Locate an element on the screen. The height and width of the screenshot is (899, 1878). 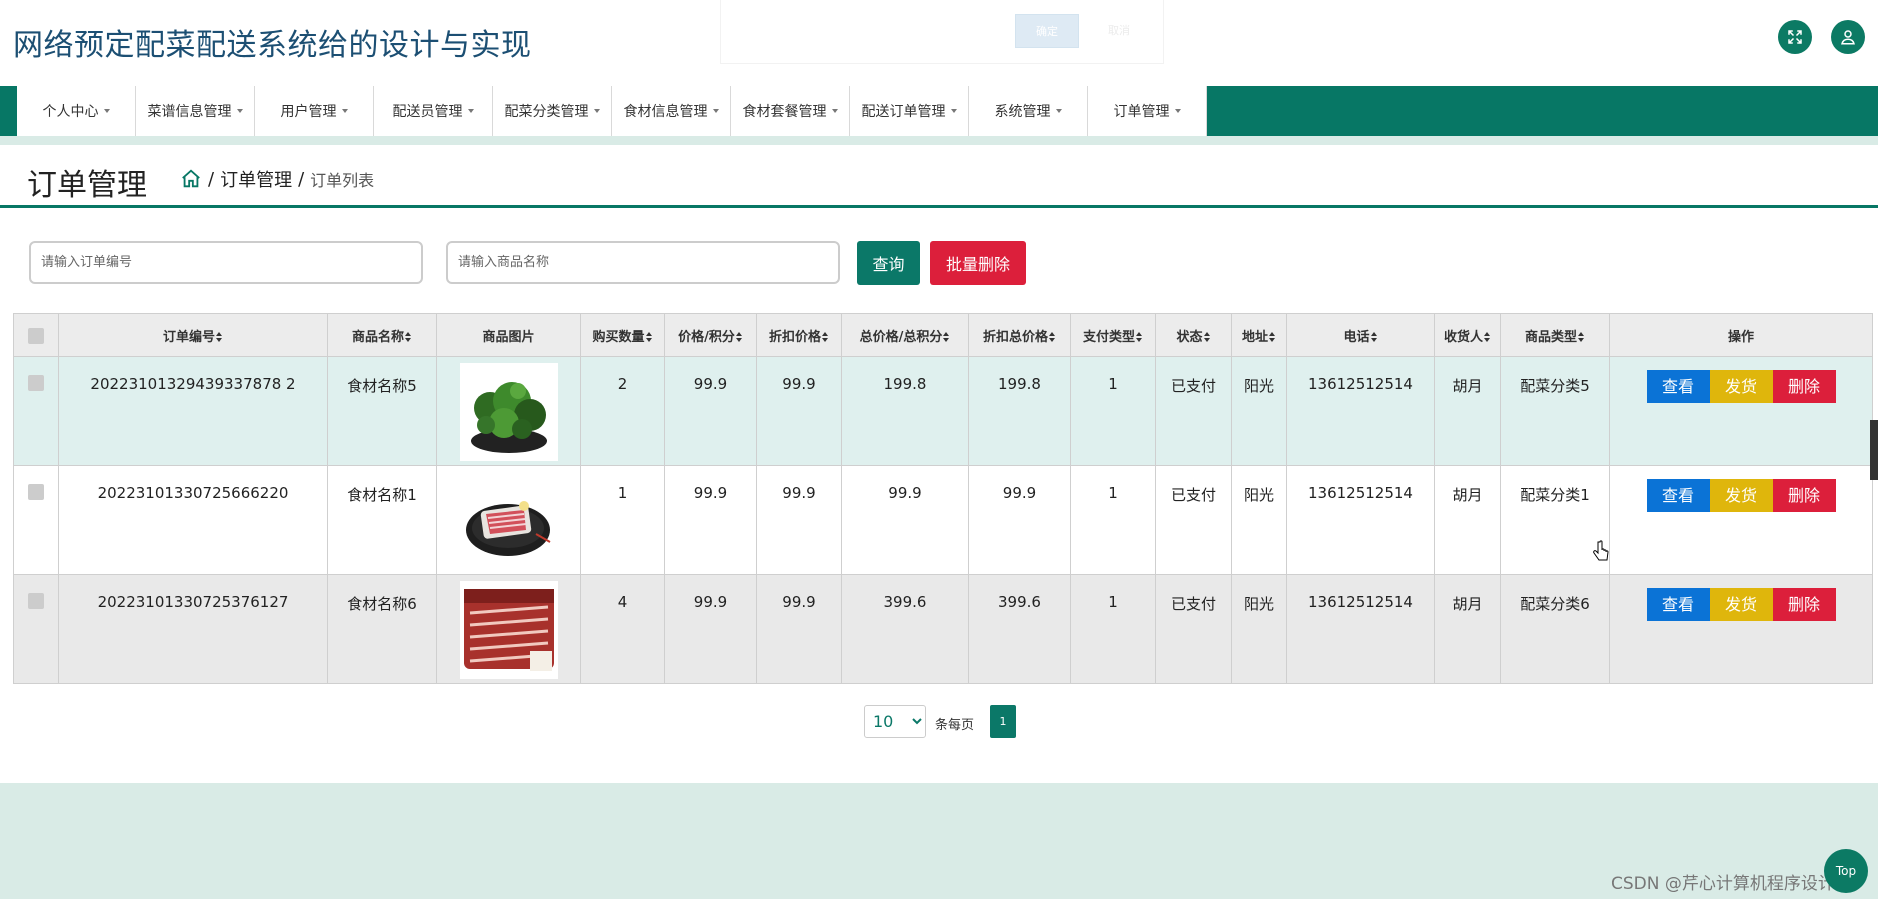
query-button: 查询 is located at coordinates (888, 263).